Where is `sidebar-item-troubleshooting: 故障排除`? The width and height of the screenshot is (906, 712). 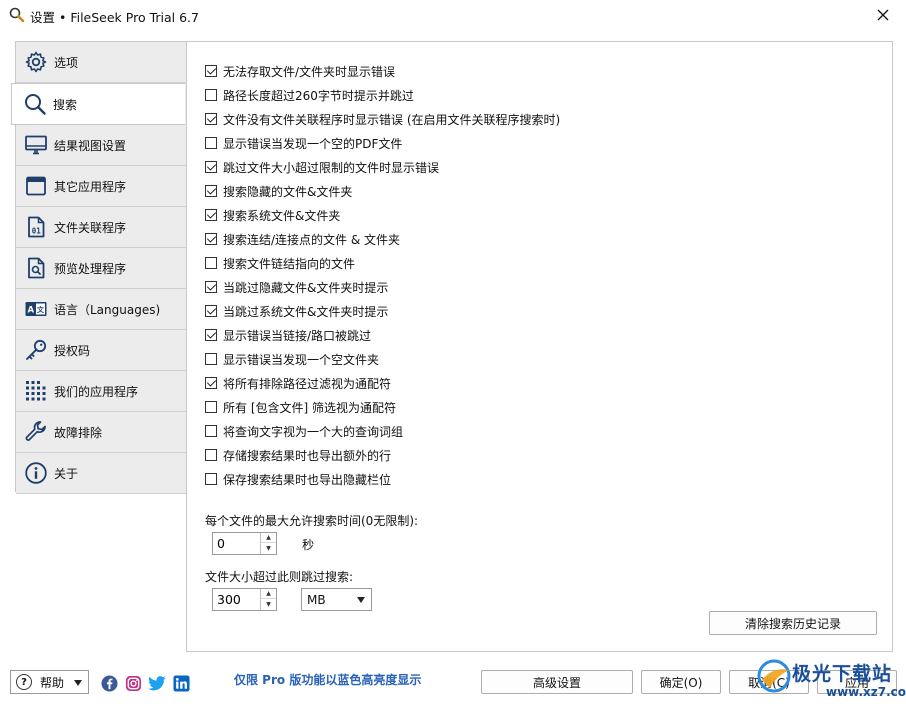
sidebar-item-troubleshooting: 故障排除 is located at coordinates (101, 432).